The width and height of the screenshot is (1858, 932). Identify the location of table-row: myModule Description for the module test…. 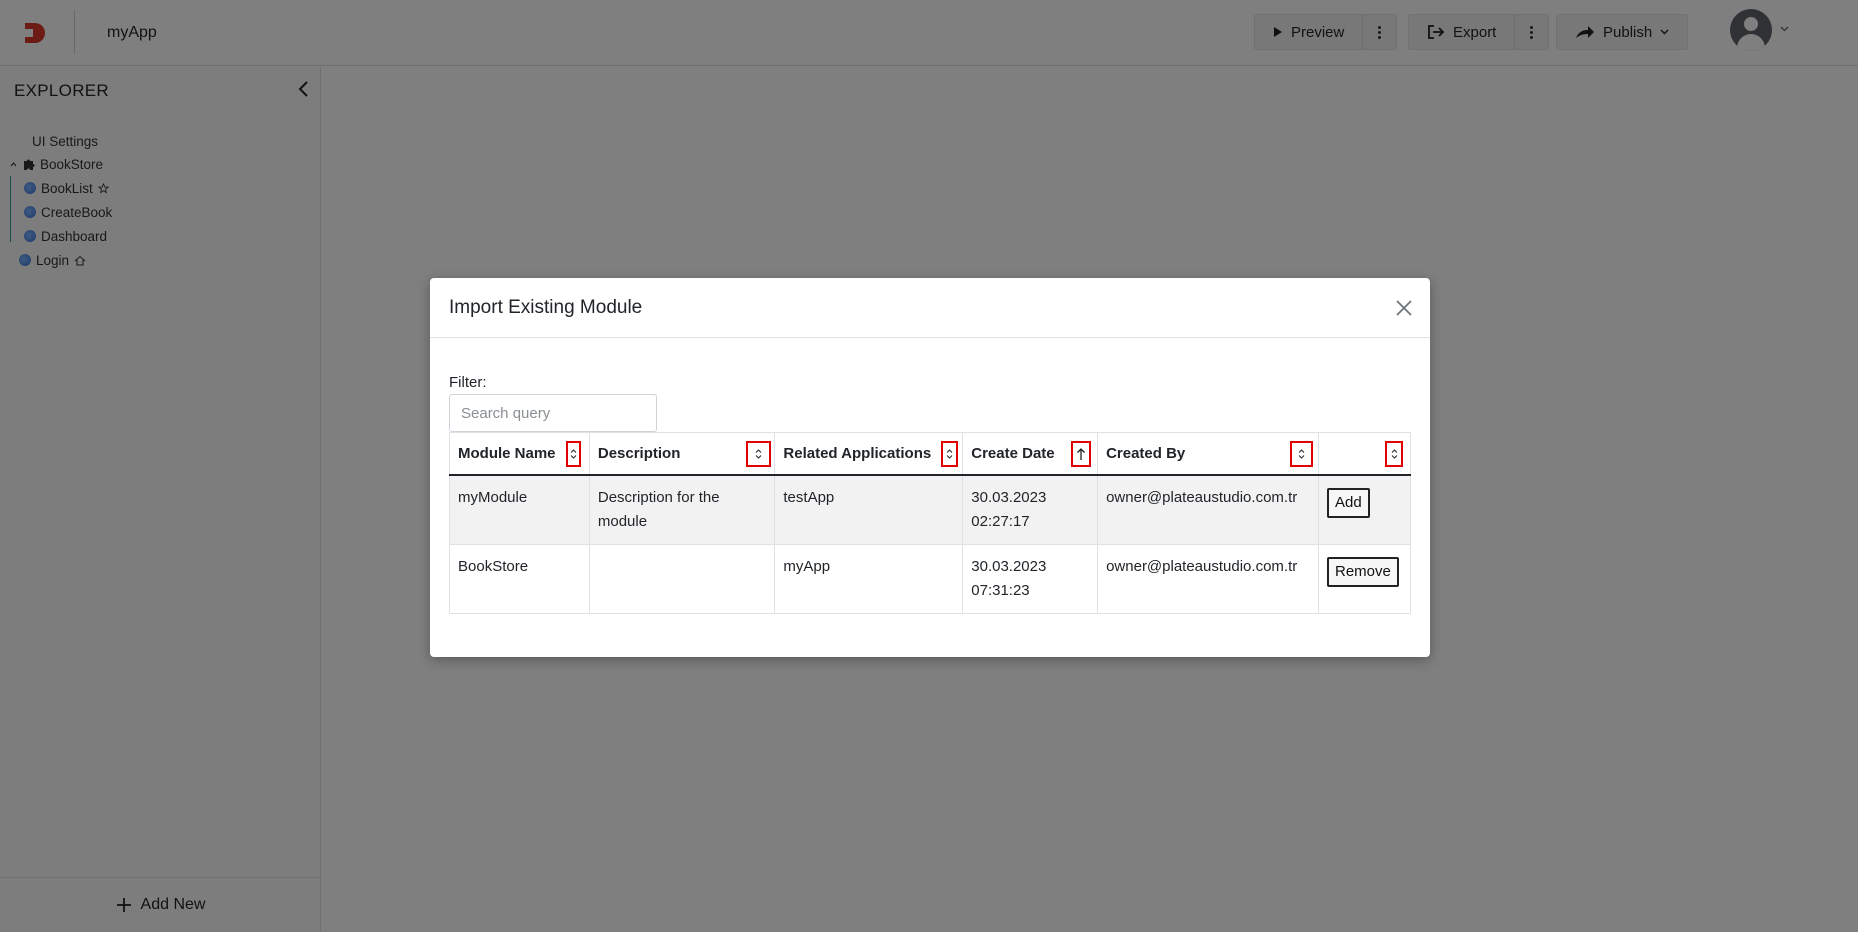
(930, 509).